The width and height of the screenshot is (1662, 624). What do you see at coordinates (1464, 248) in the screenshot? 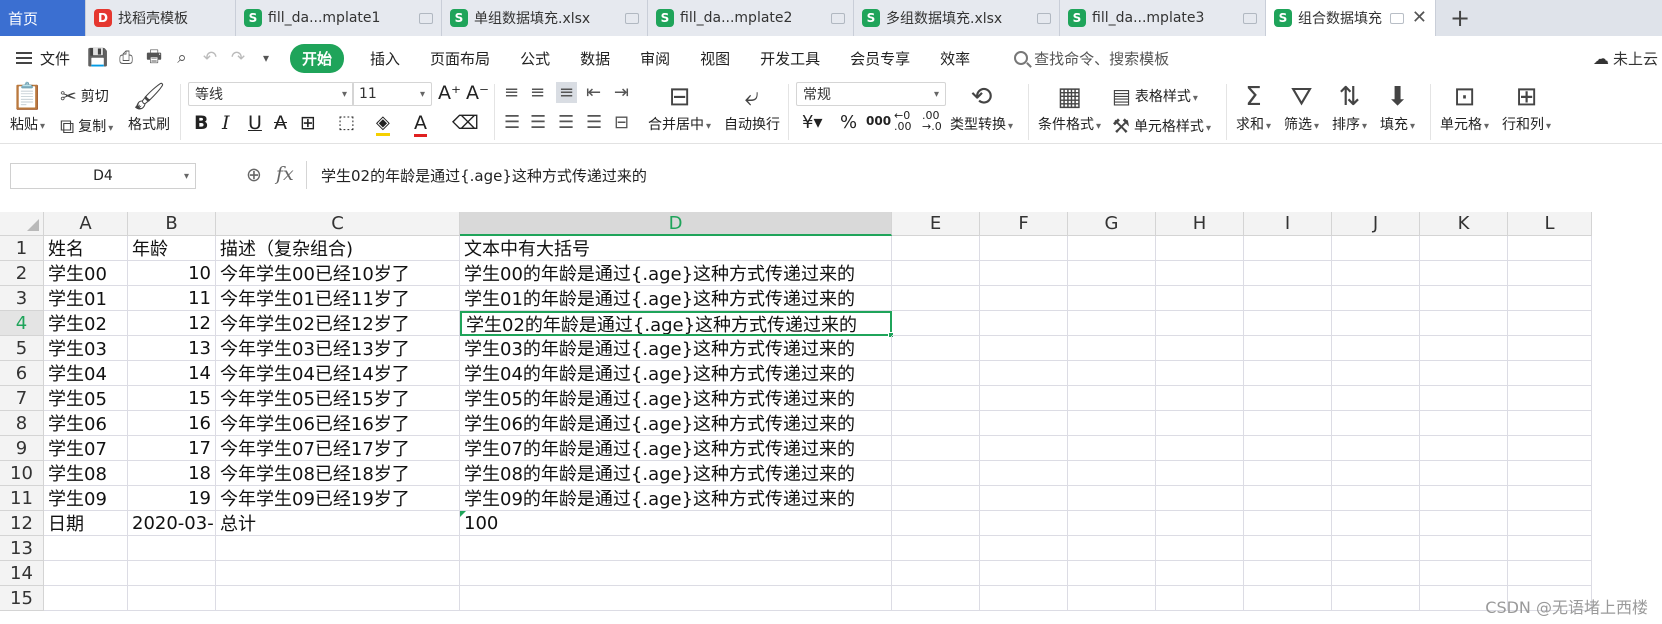
I see `cell-k1` at bounding box center [1464, 248].